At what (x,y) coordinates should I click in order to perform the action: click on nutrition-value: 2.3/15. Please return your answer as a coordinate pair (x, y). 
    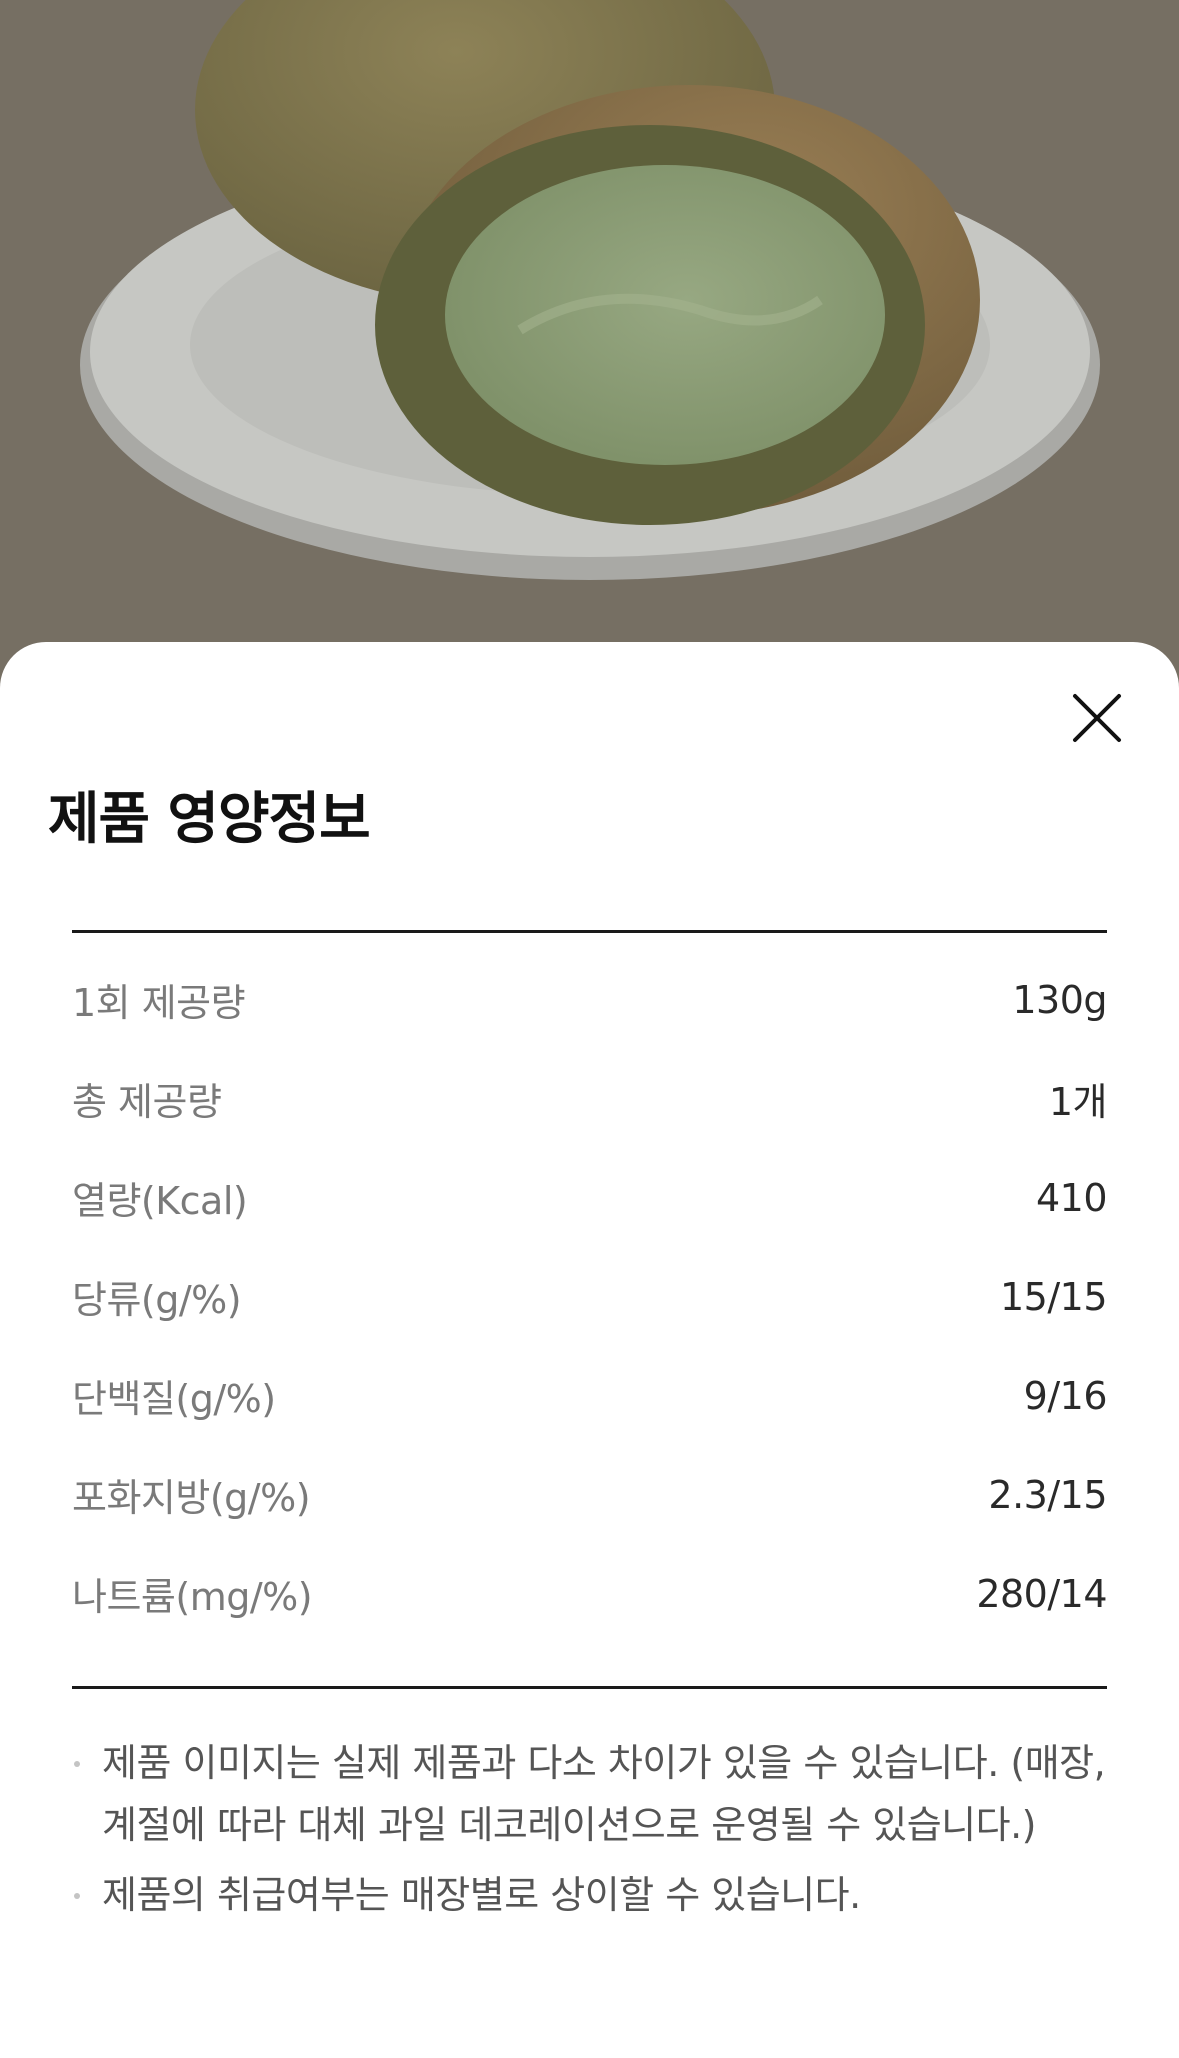
    Looking at the image, I should click on (1047, 1494).